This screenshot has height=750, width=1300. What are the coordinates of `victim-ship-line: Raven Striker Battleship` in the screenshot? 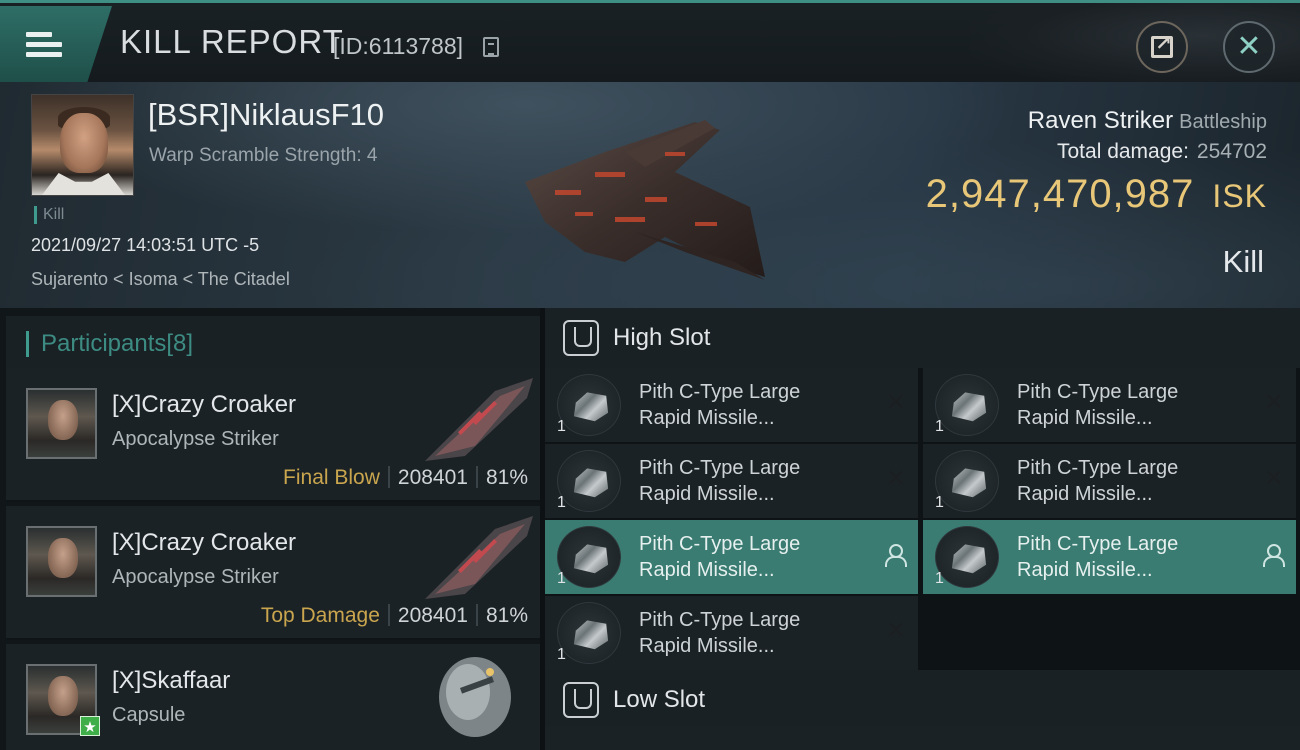 It's located at (1147, 121).